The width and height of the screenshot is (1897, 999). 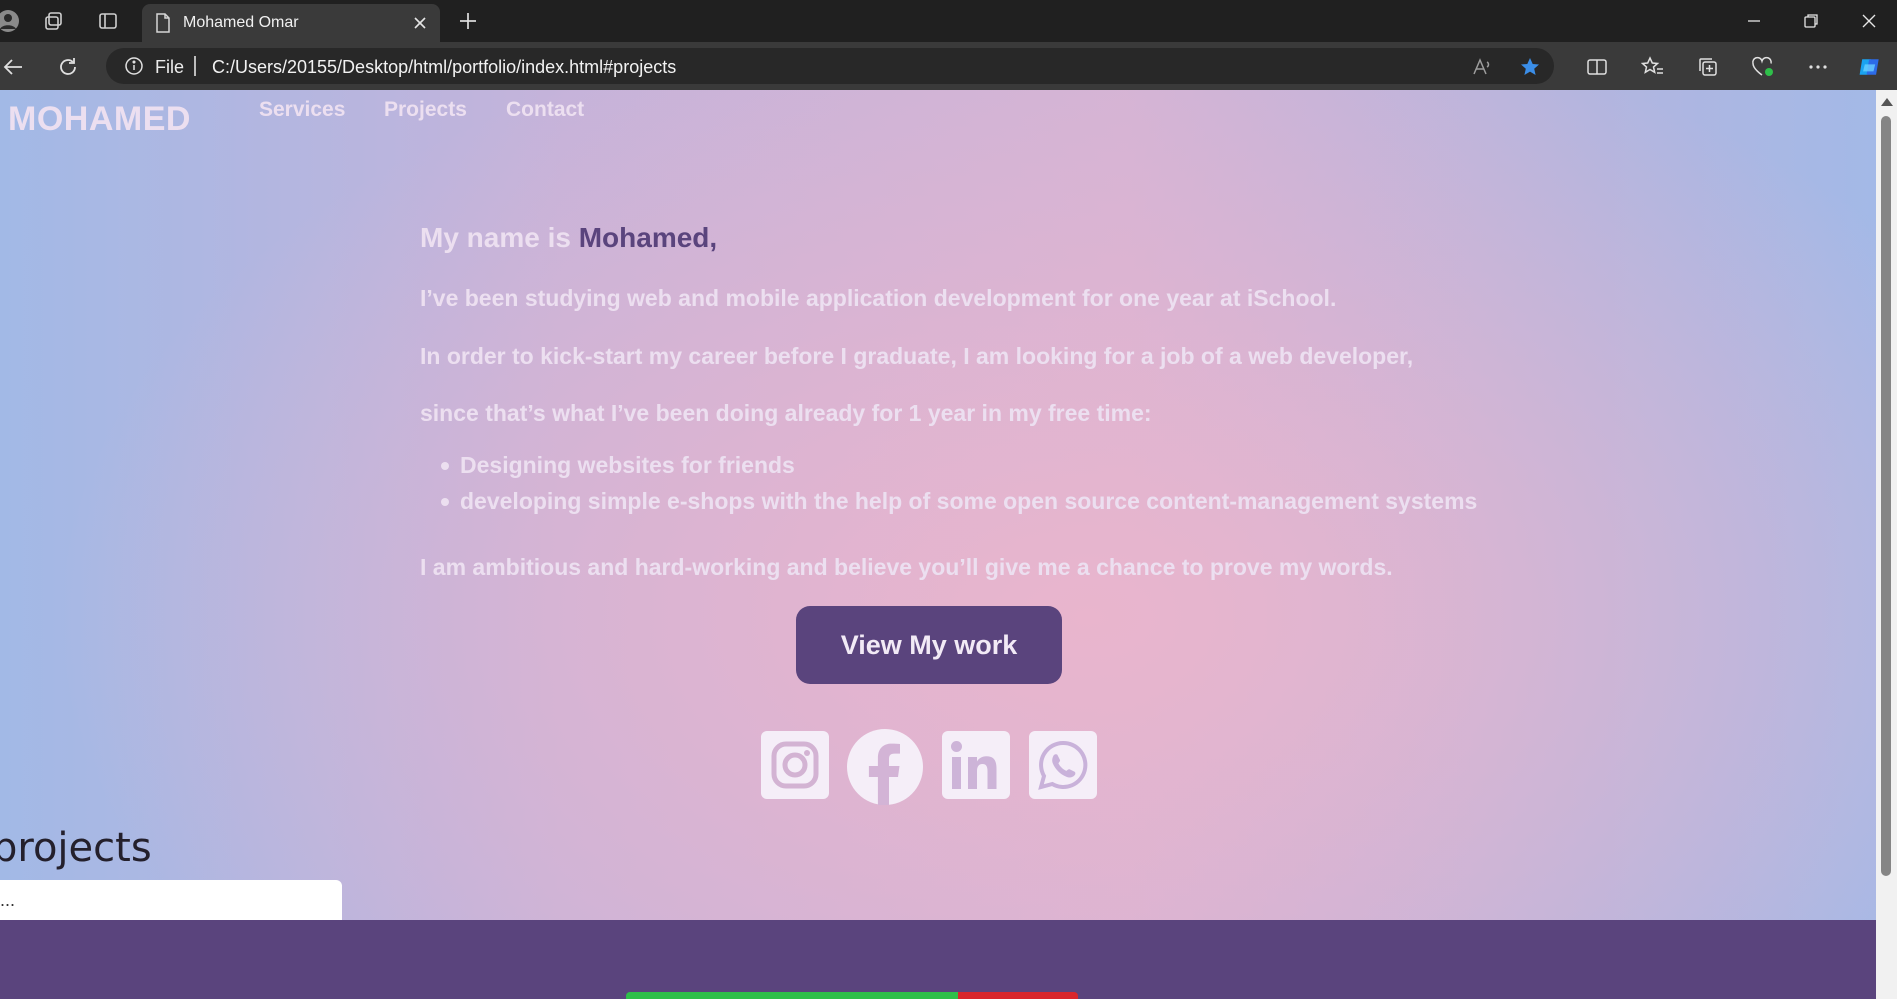 I want to click on site-info-icon, so click(x=134, y=66).